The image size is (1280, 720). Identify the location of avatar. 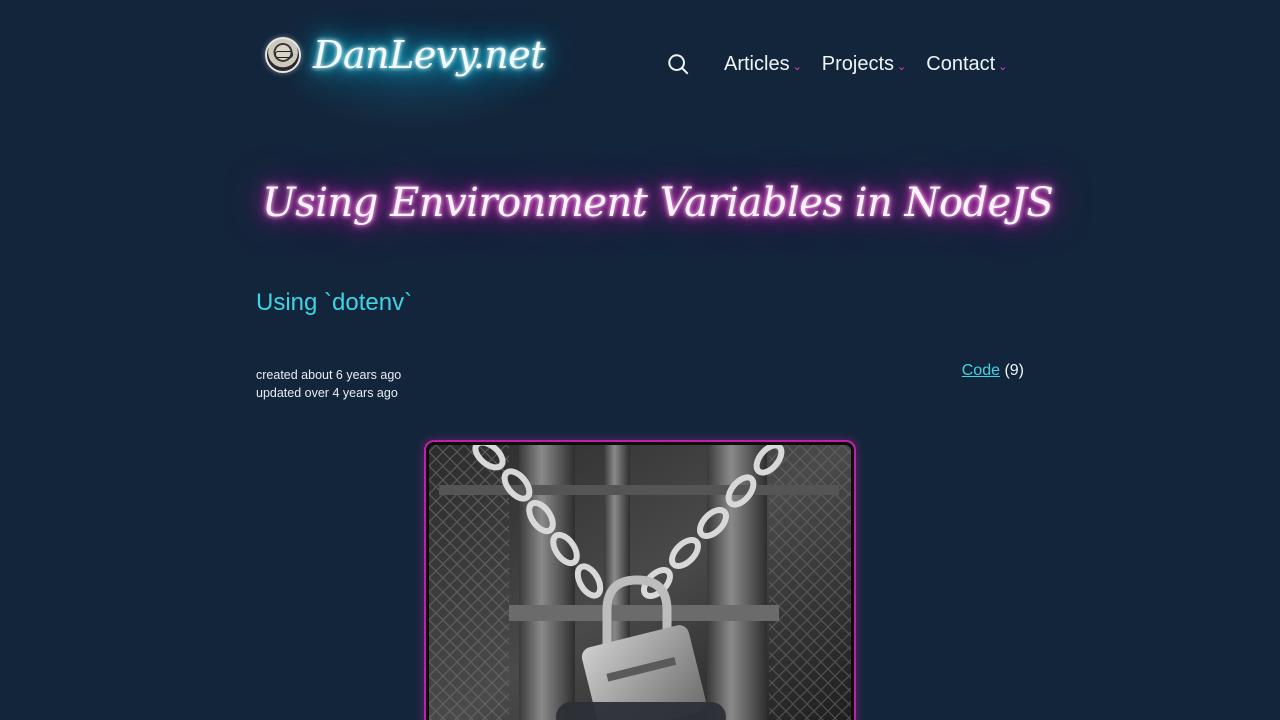
(283, 55).